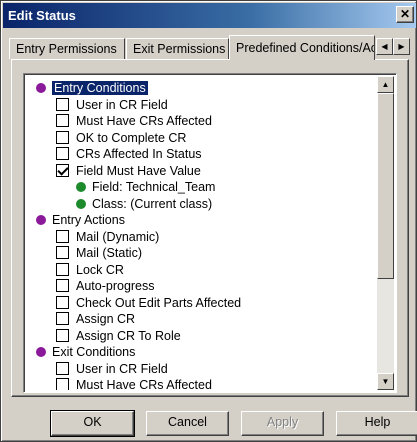  What do you see at coordinates (139, 154) in the screenshot?
I see `tree-item-label: CRs Affected In Status` at bounding box center [139, 154].